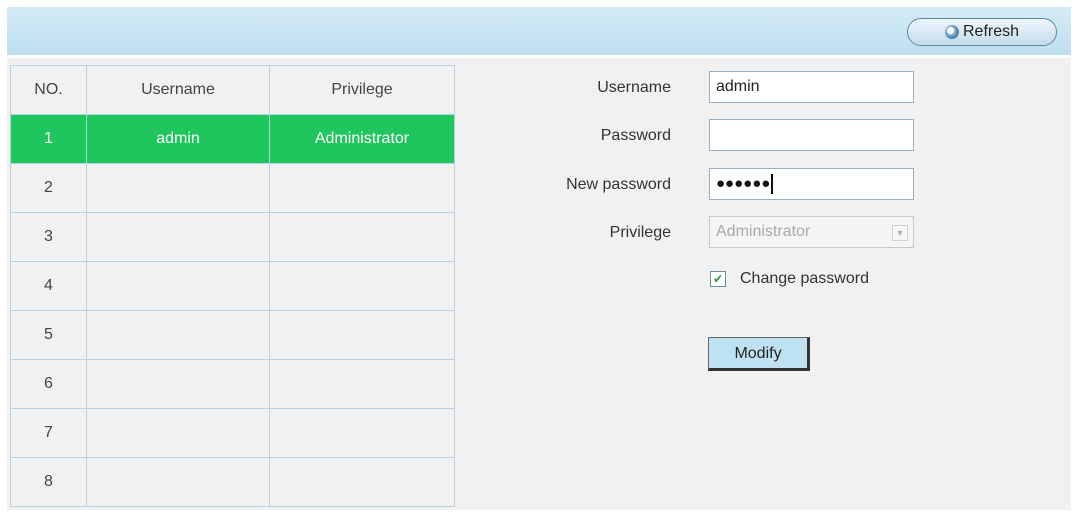 This screenshot has height=514, width=1078. I want to click on row-no: 3, so click(48, 237).